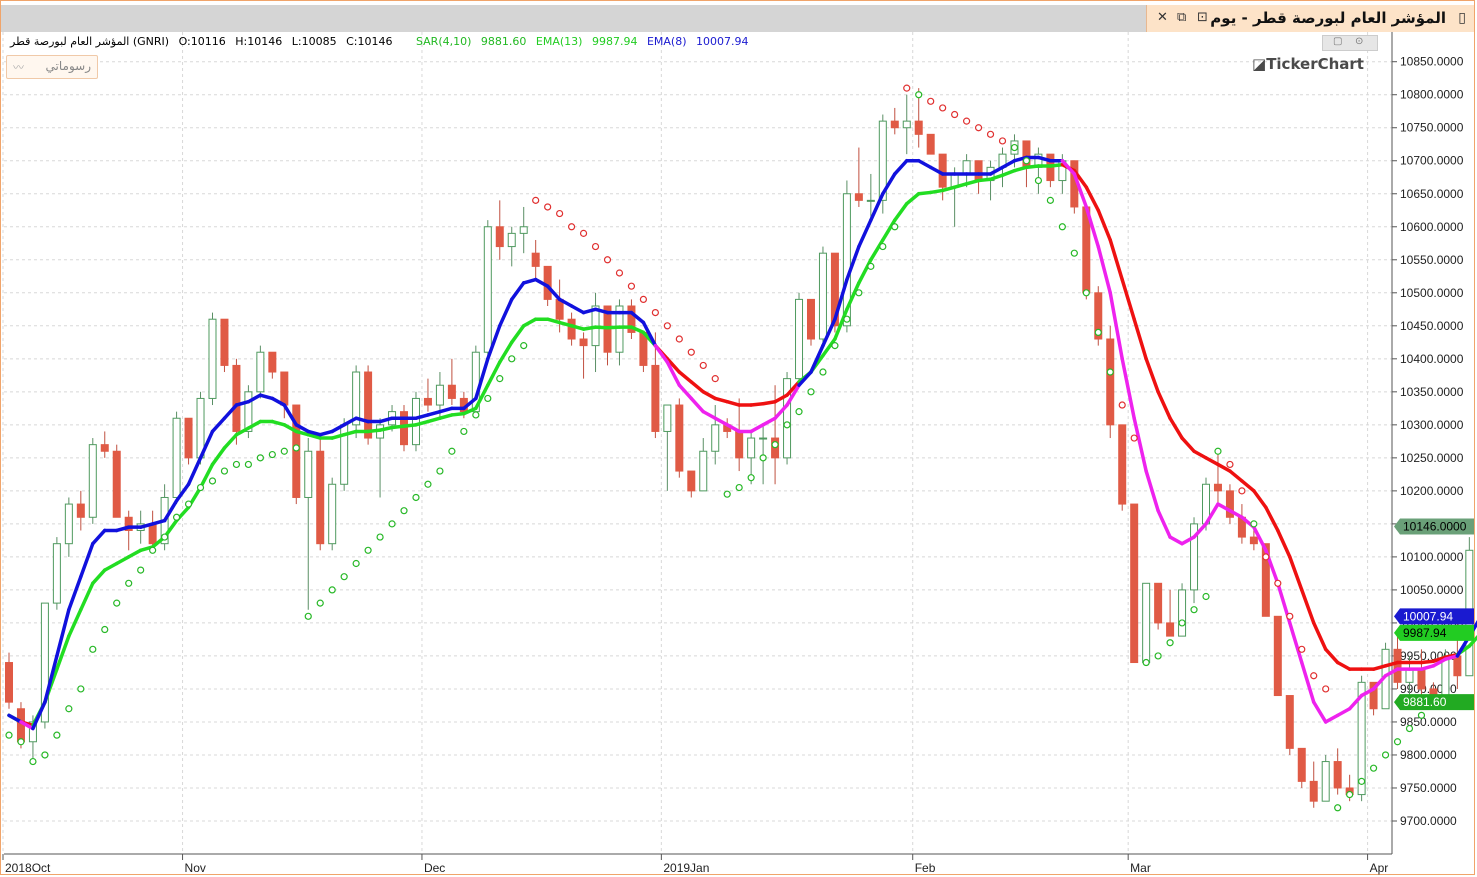  What do you see at coordinates (1202, 17) in the screenshot?
I see `maximize-icon: ⊡` at bounding box center [1202, 17].